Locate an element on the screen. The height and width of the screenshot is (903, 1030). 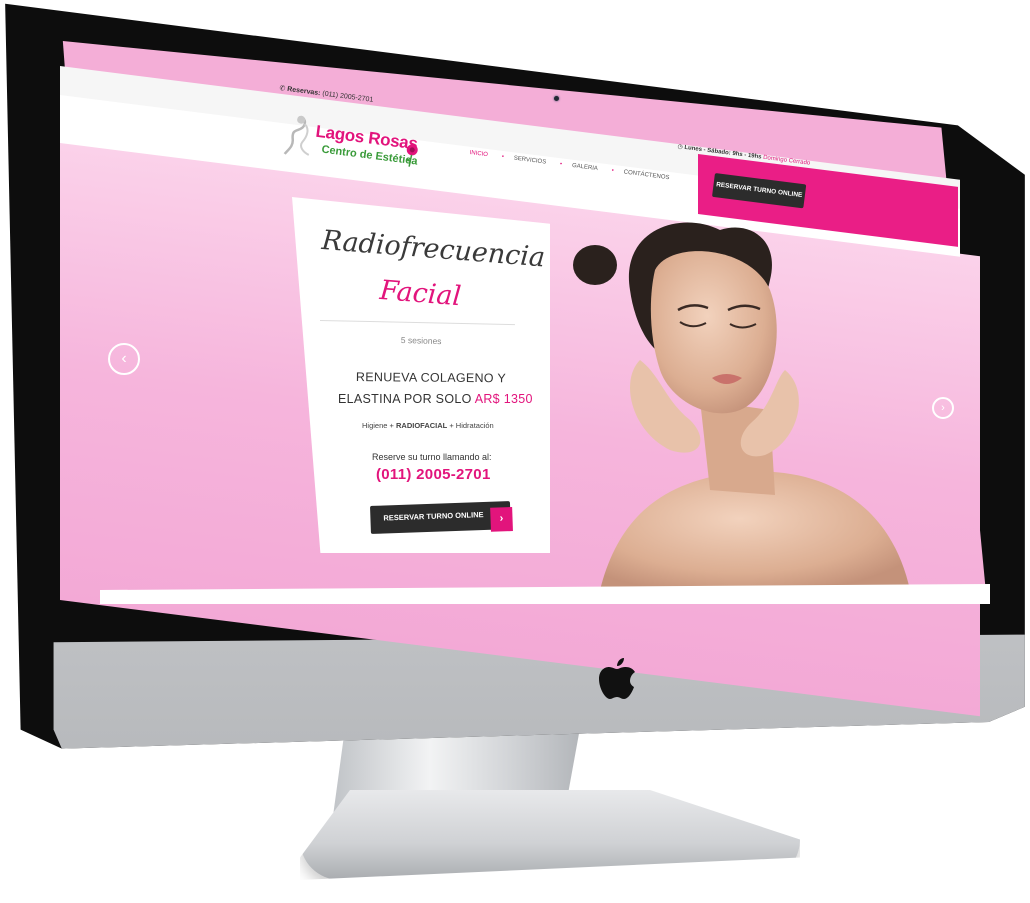
promo-phone: (011) 2005-2701 is located at coordinates (433, 474).